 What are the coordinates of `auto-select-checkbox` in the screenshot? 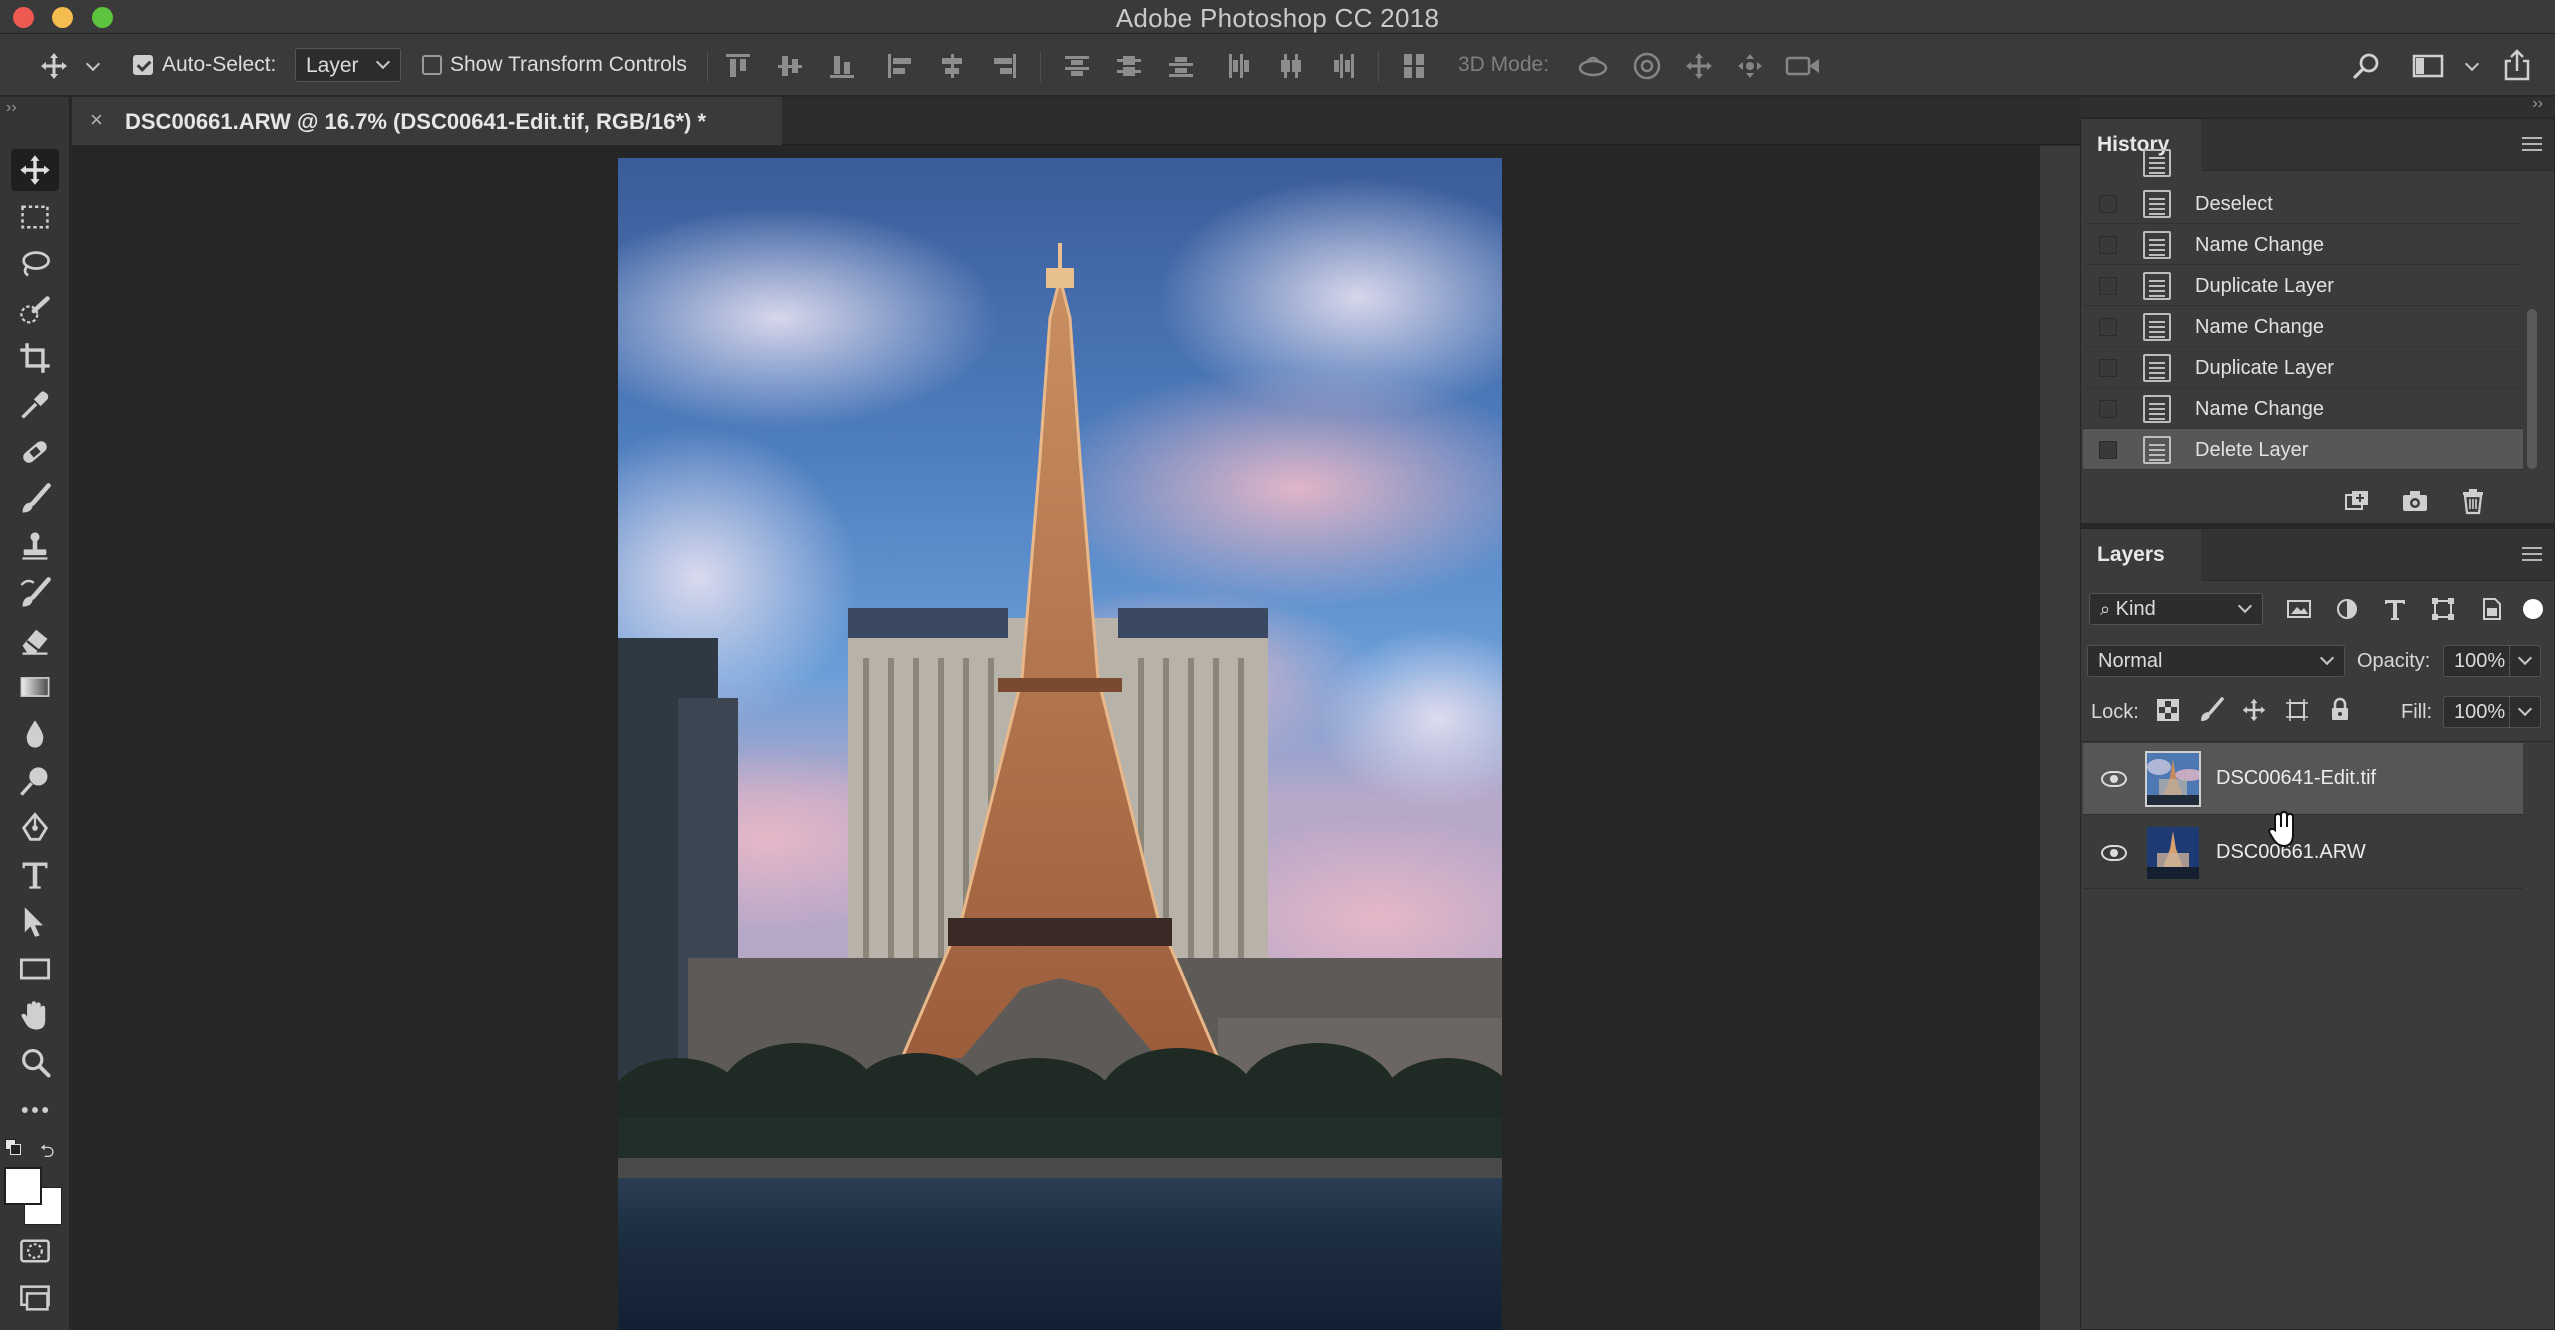 It's located at (143, 65).